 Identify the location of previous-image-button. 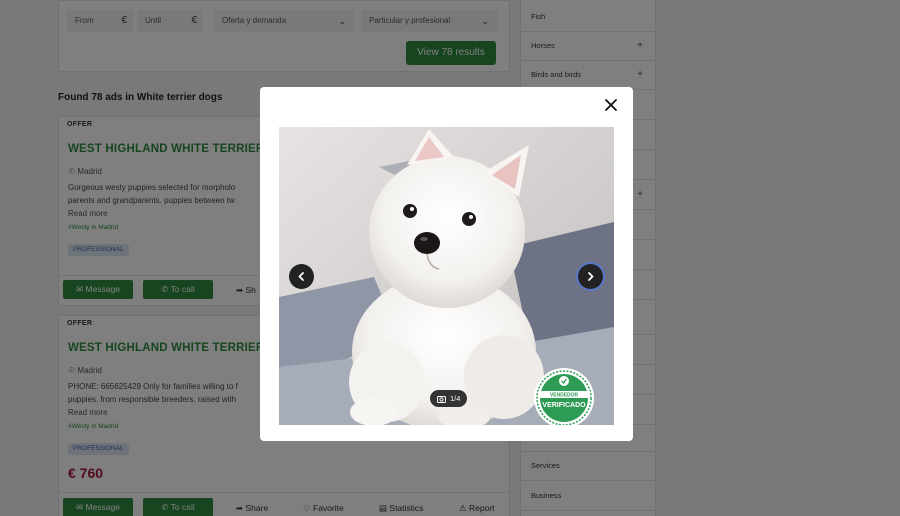
(301, 276).